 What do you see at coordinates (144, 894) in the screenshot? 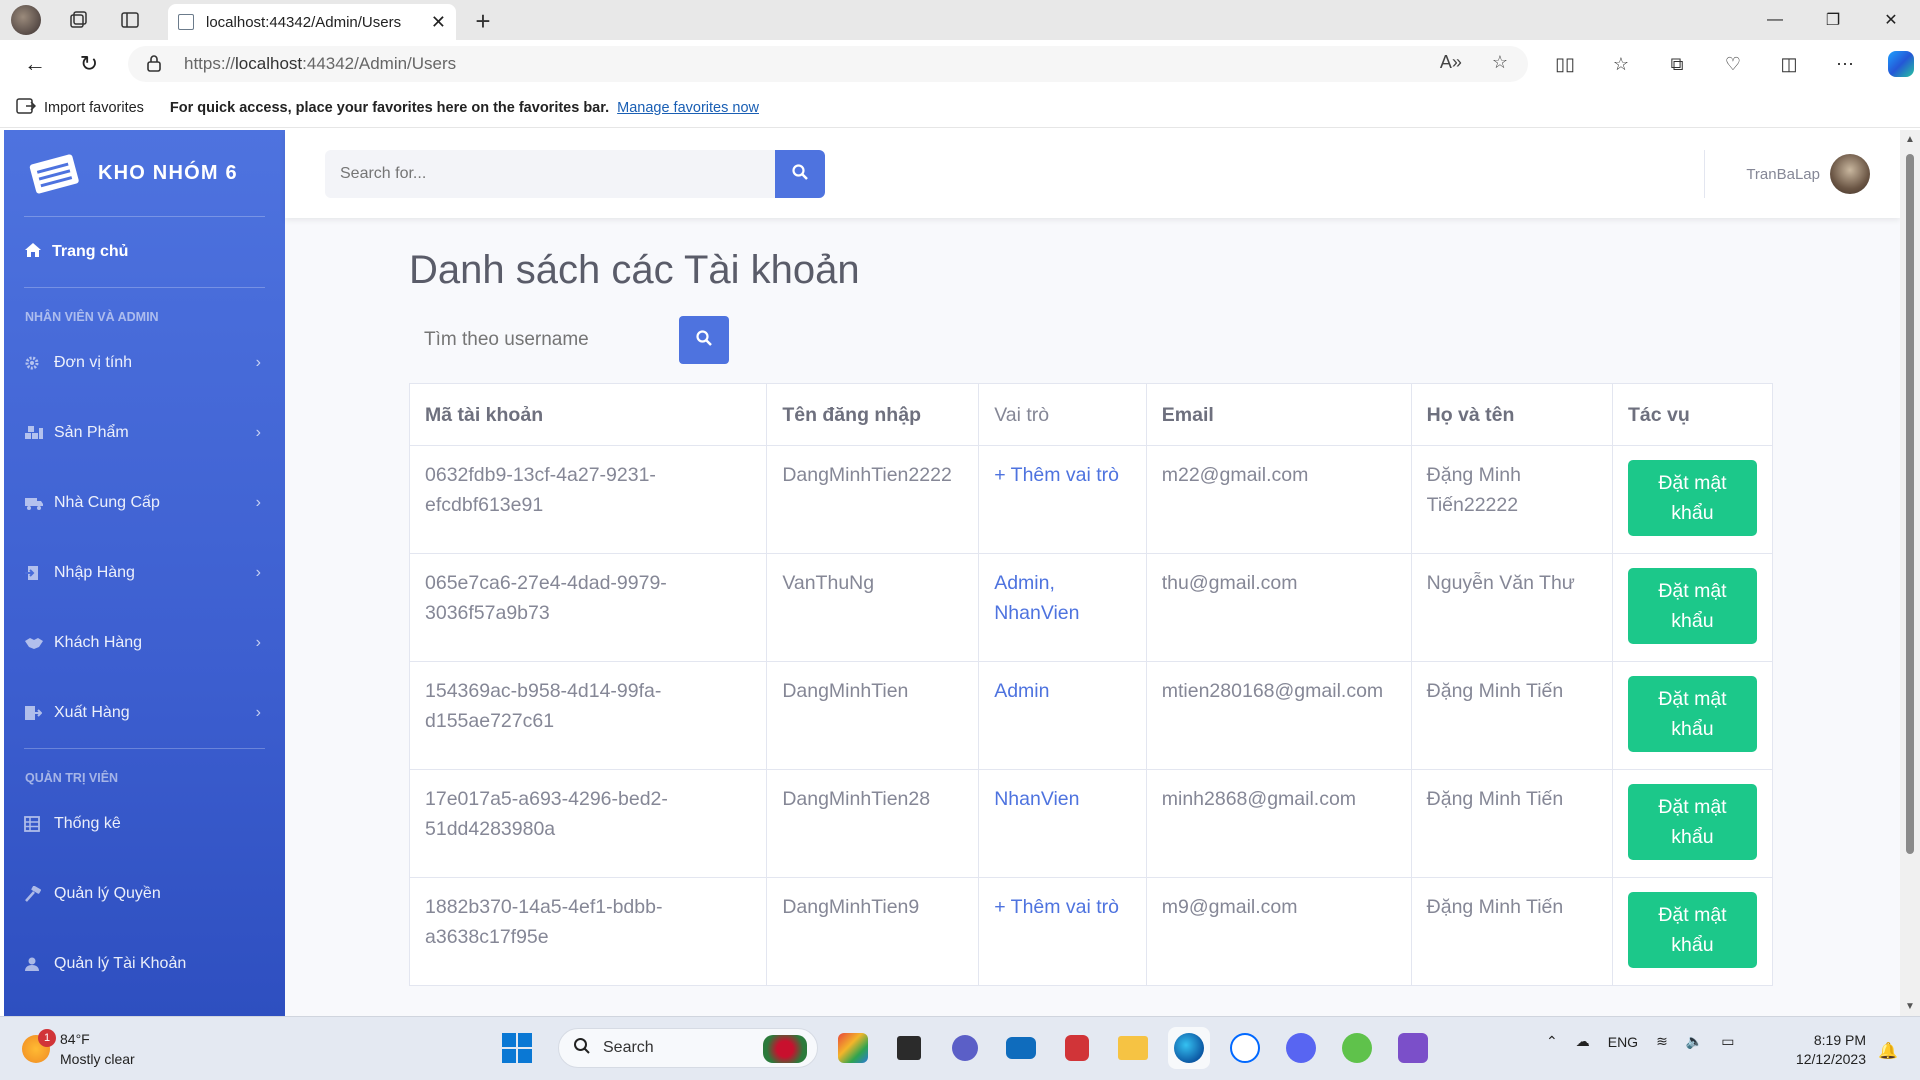
I see `sidebar-item-quan-ly-quyen: Quản lý Quyền` at bounding box center [144, 894].